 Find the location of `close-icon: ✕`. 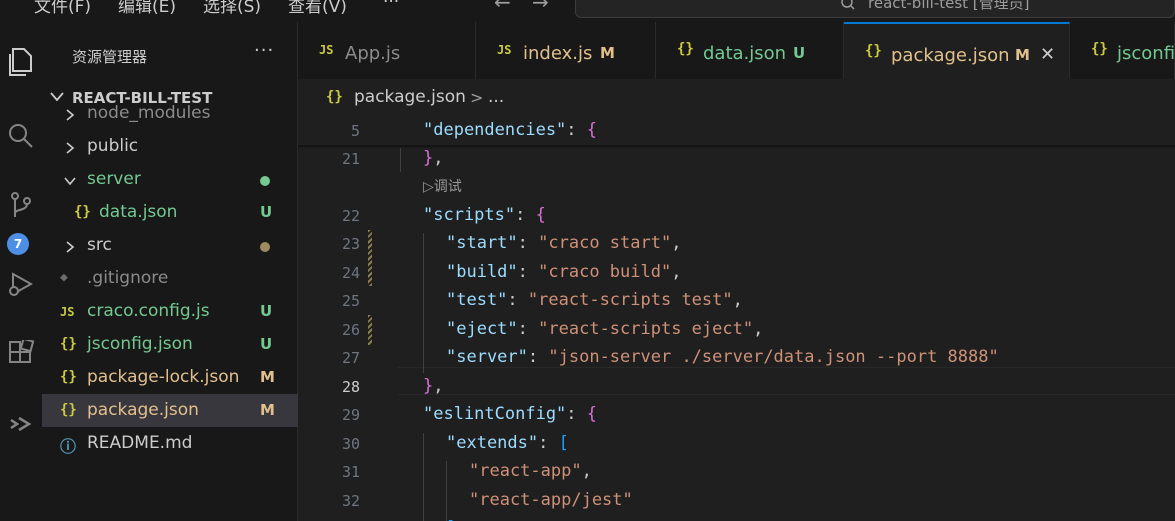

close-icon: ✕ is located at coordinates (1047, 54).